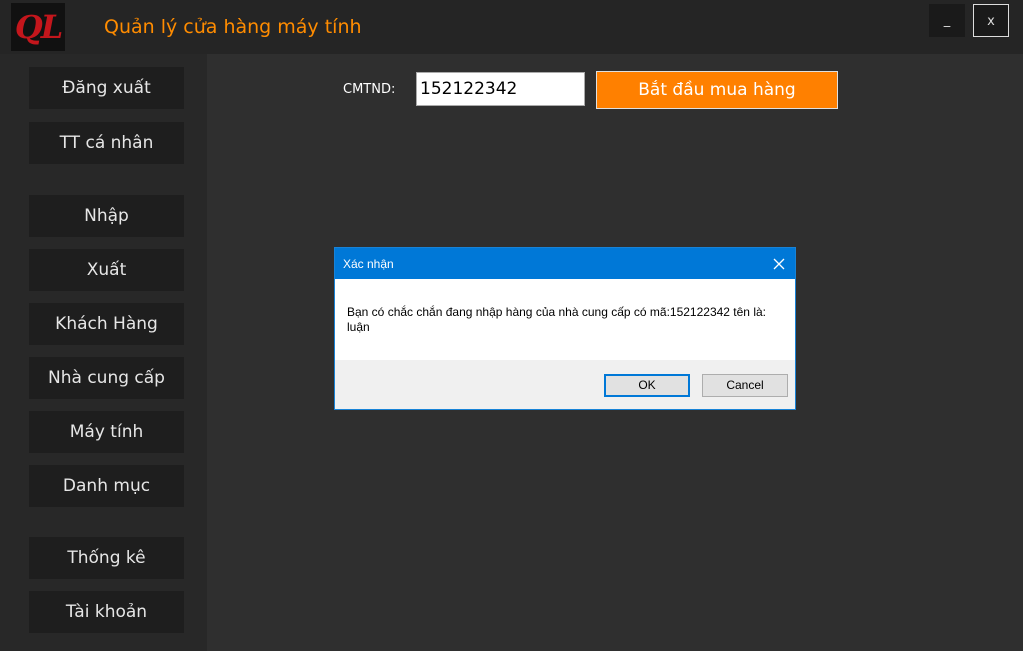 The height and width of the screenshot is (651, 1023). I want to click on sidebar-item-computers: Máy tính, so click(106, 432).